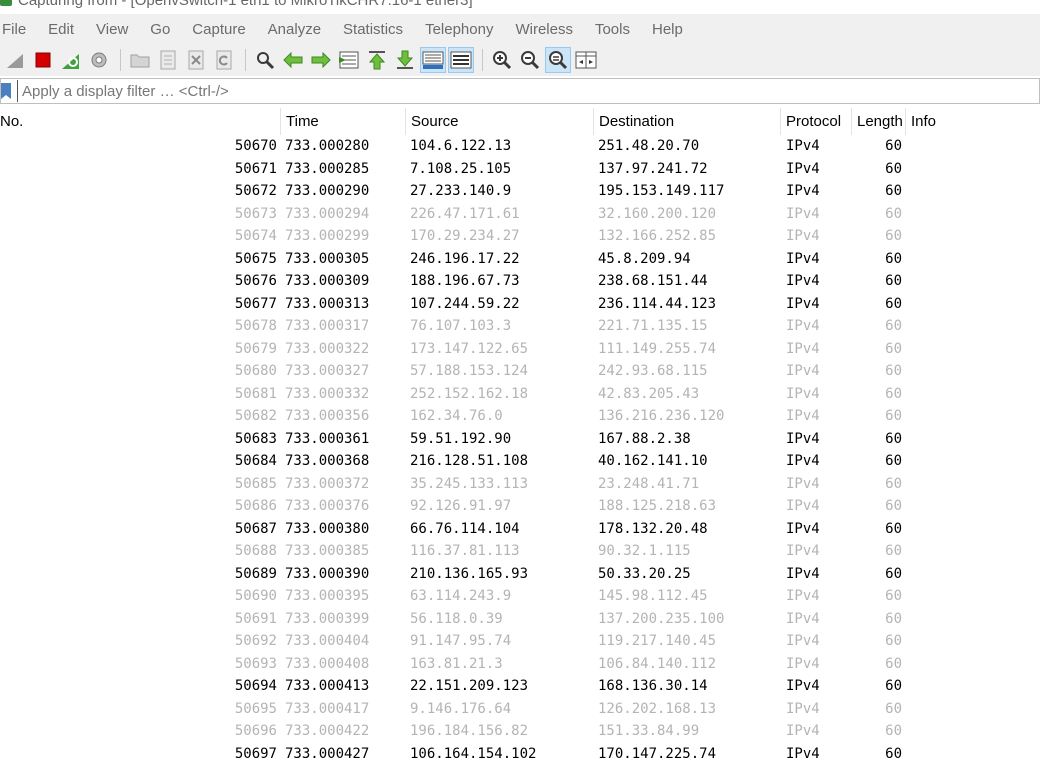  I want to click on column-header-protocol: Protocol, so click(813, 121).